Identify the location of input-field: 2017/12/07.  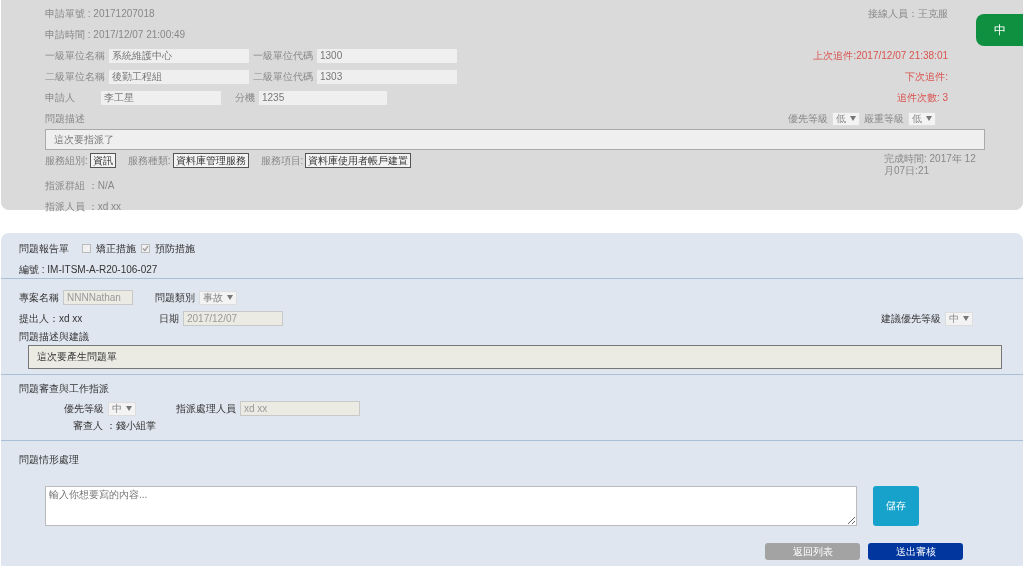
(233, 318).